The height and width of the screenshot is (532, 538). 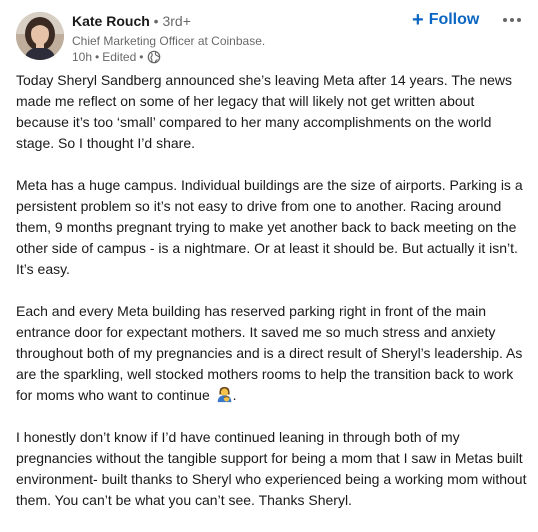 What do you see at coordinates (170, 21) in the screenshot?
I see `connection-degree: • 3rd+` at bounding box center [170, 21].